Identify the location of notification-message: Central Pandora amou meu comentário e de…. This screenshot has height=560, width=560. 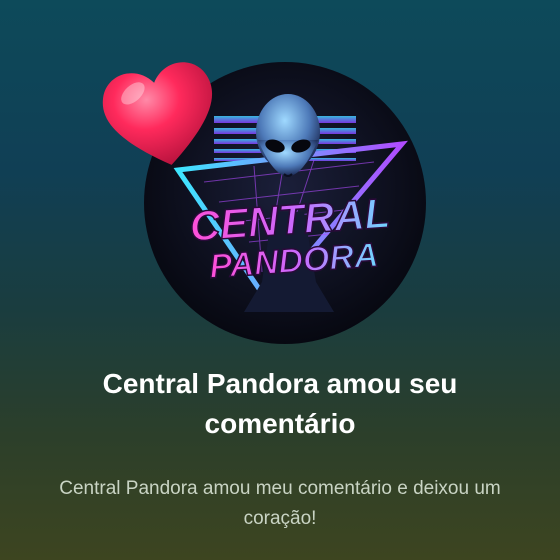
(280, 503).